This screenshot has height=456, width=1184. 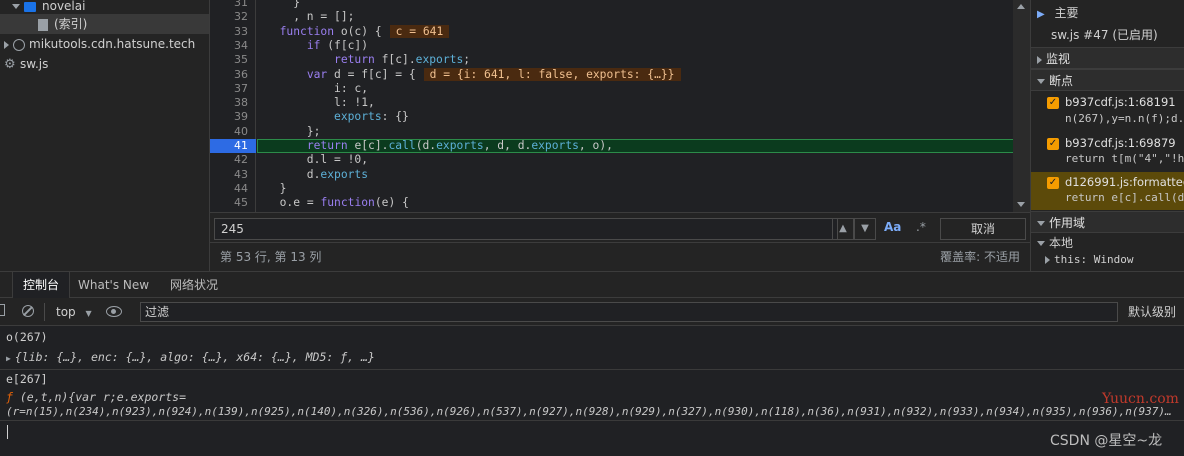 What do you see at coordinates (27, 379) in the screenshot?
I see `console-input-line: e[267]` at bounding box center [27, 379].